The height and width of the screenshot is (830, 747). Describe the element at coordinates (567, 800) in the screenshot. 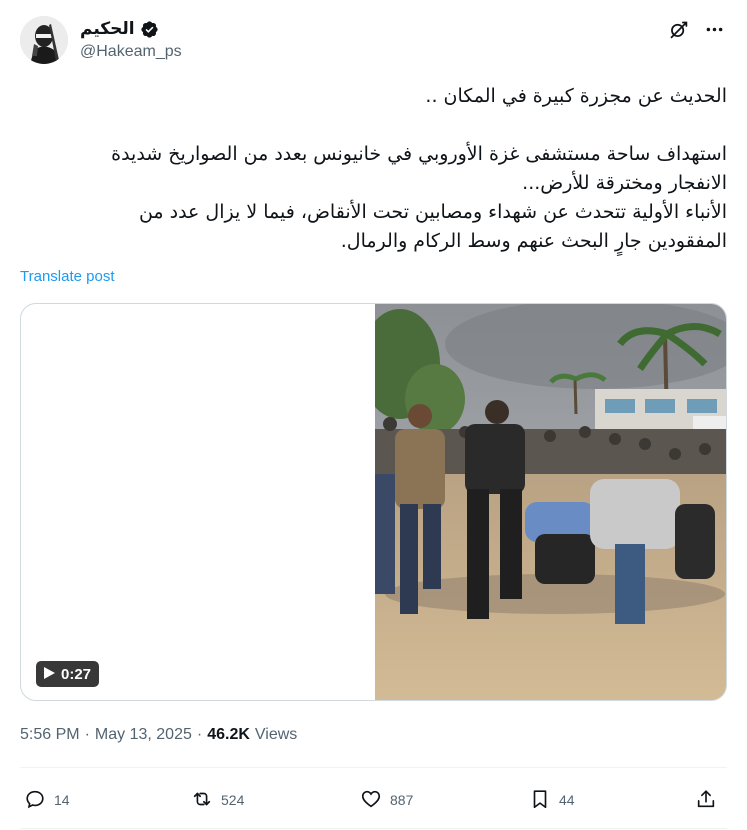

I see `bookmark-count: 44` at that location.